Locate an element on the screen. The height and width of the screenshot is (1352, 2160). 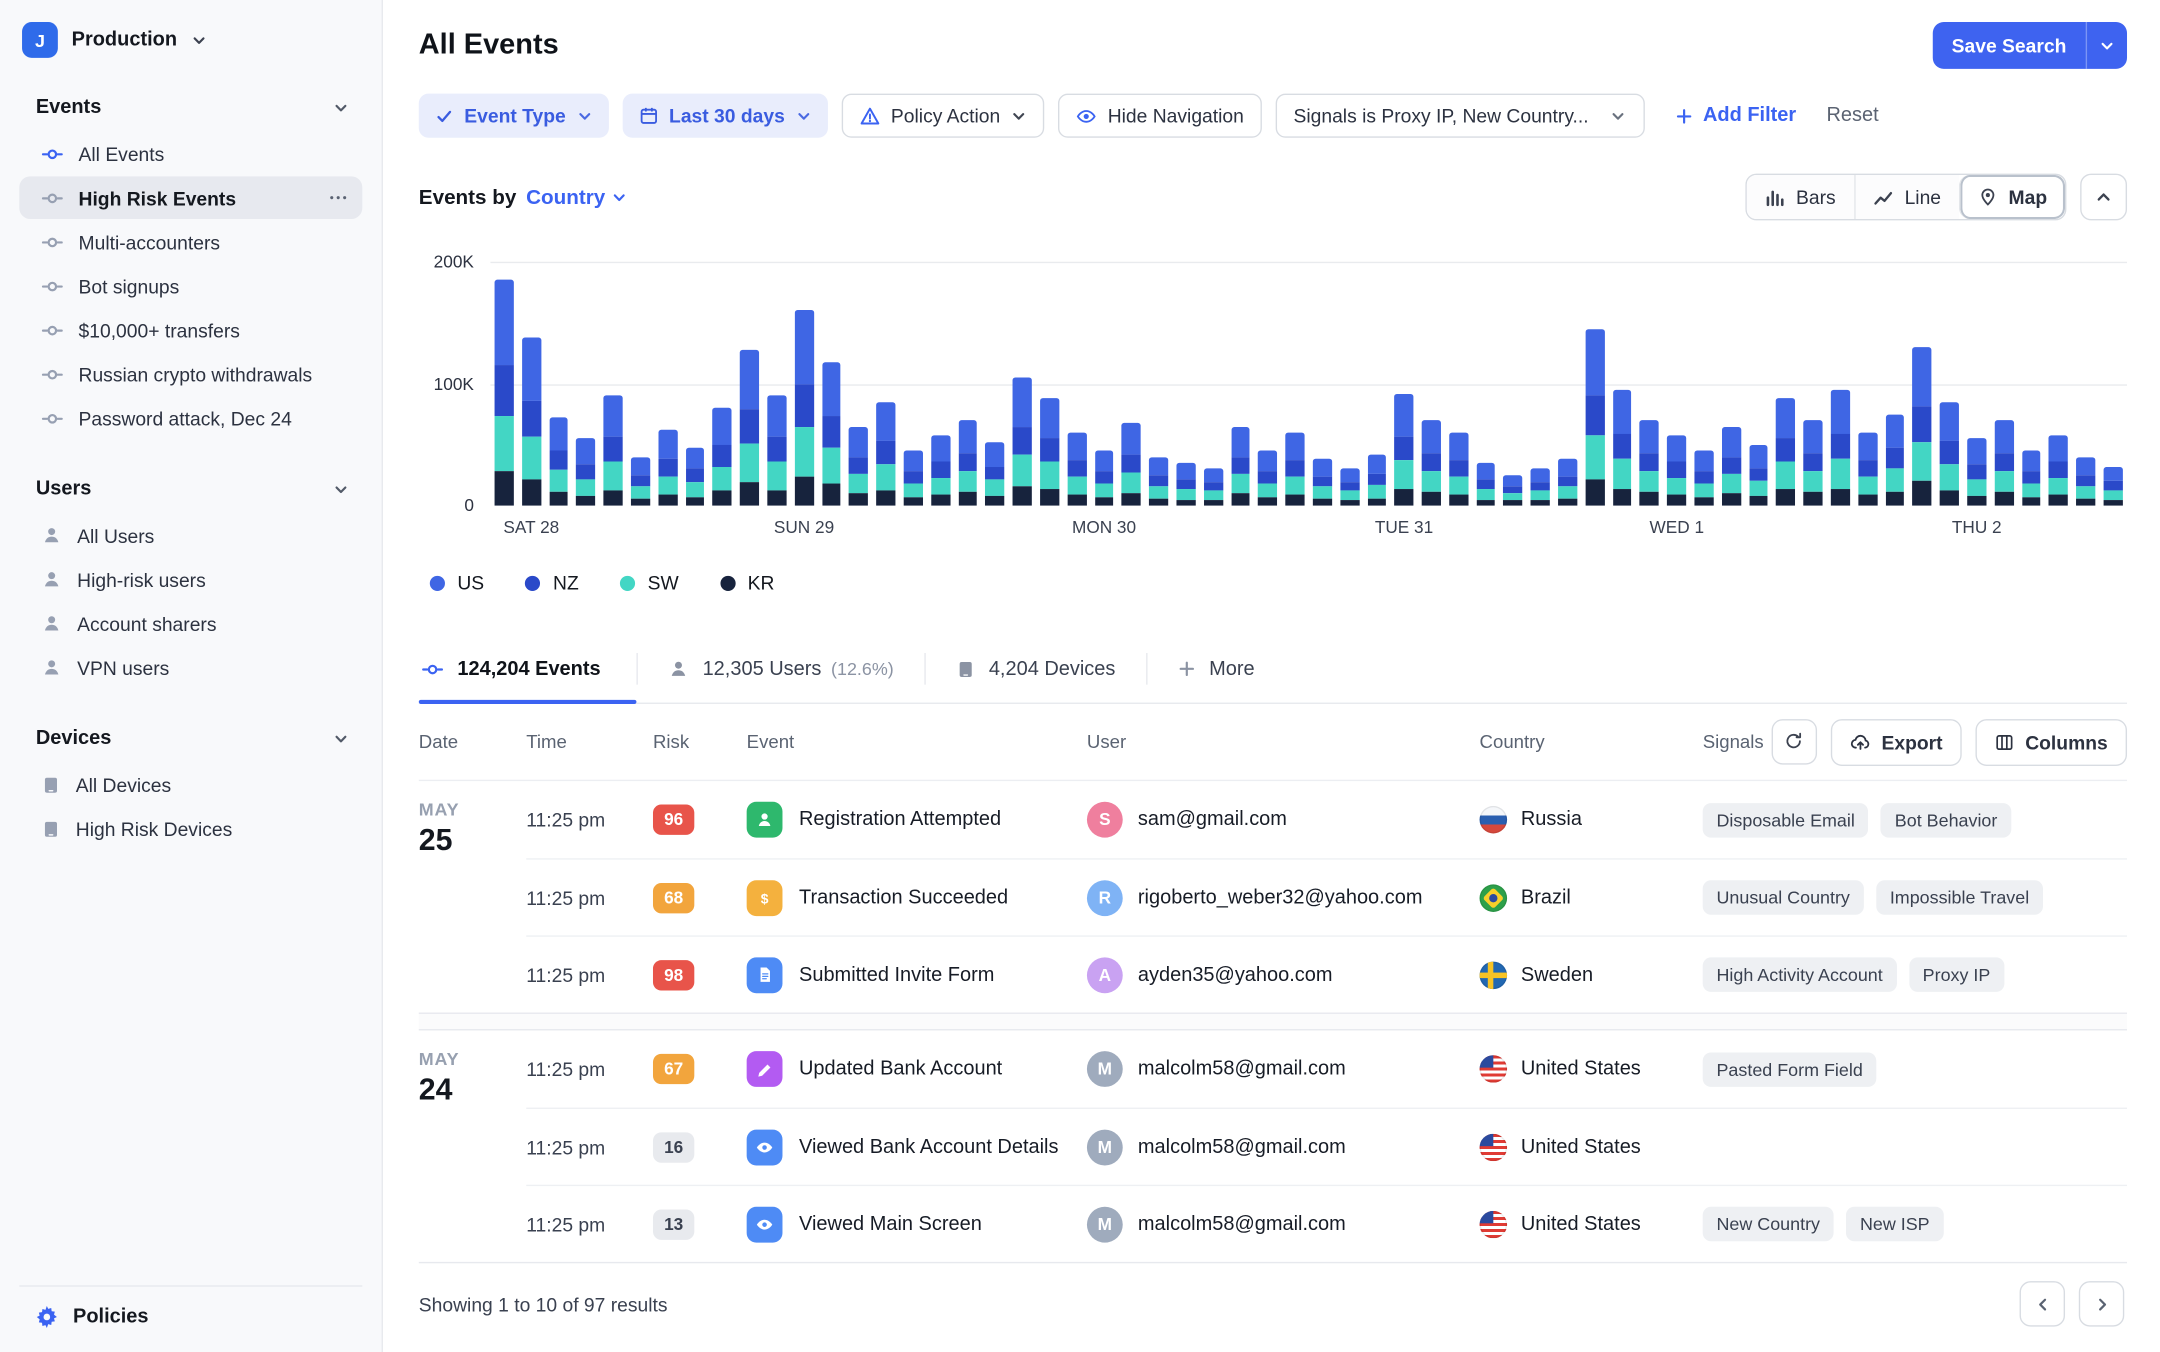
collapse-chart-button is located at coordinates (2104, 197).